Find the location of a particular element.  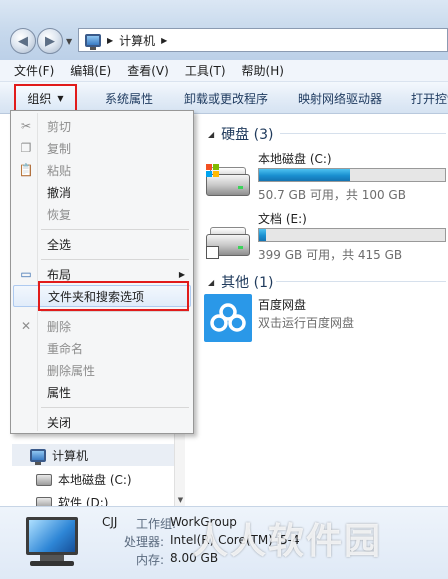

processor-label: 处理器: is located at coordinates (144, 542).